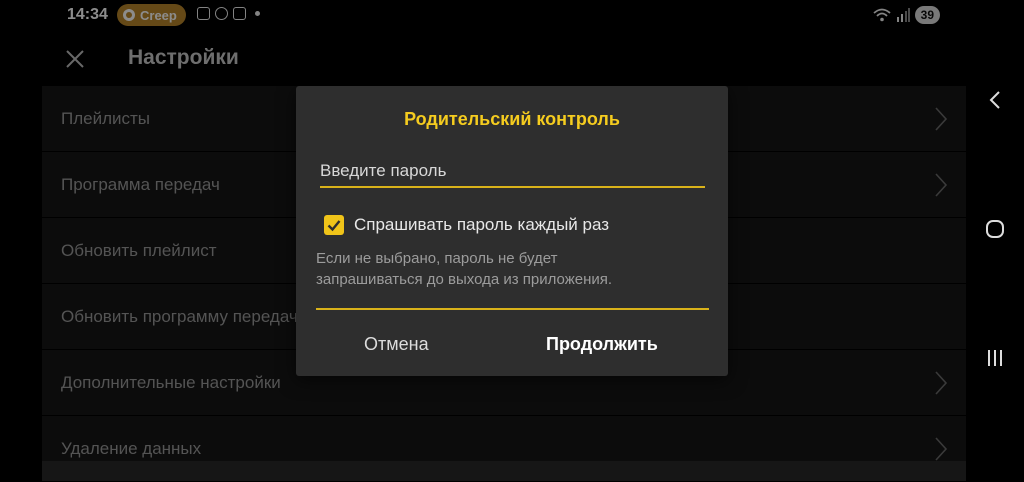 This screenshot has width=1024, height=482. What do you see at coordinates (995, 358) in the screenshot?
I see `recent-apps-icon` at bounding box center [995, 358].